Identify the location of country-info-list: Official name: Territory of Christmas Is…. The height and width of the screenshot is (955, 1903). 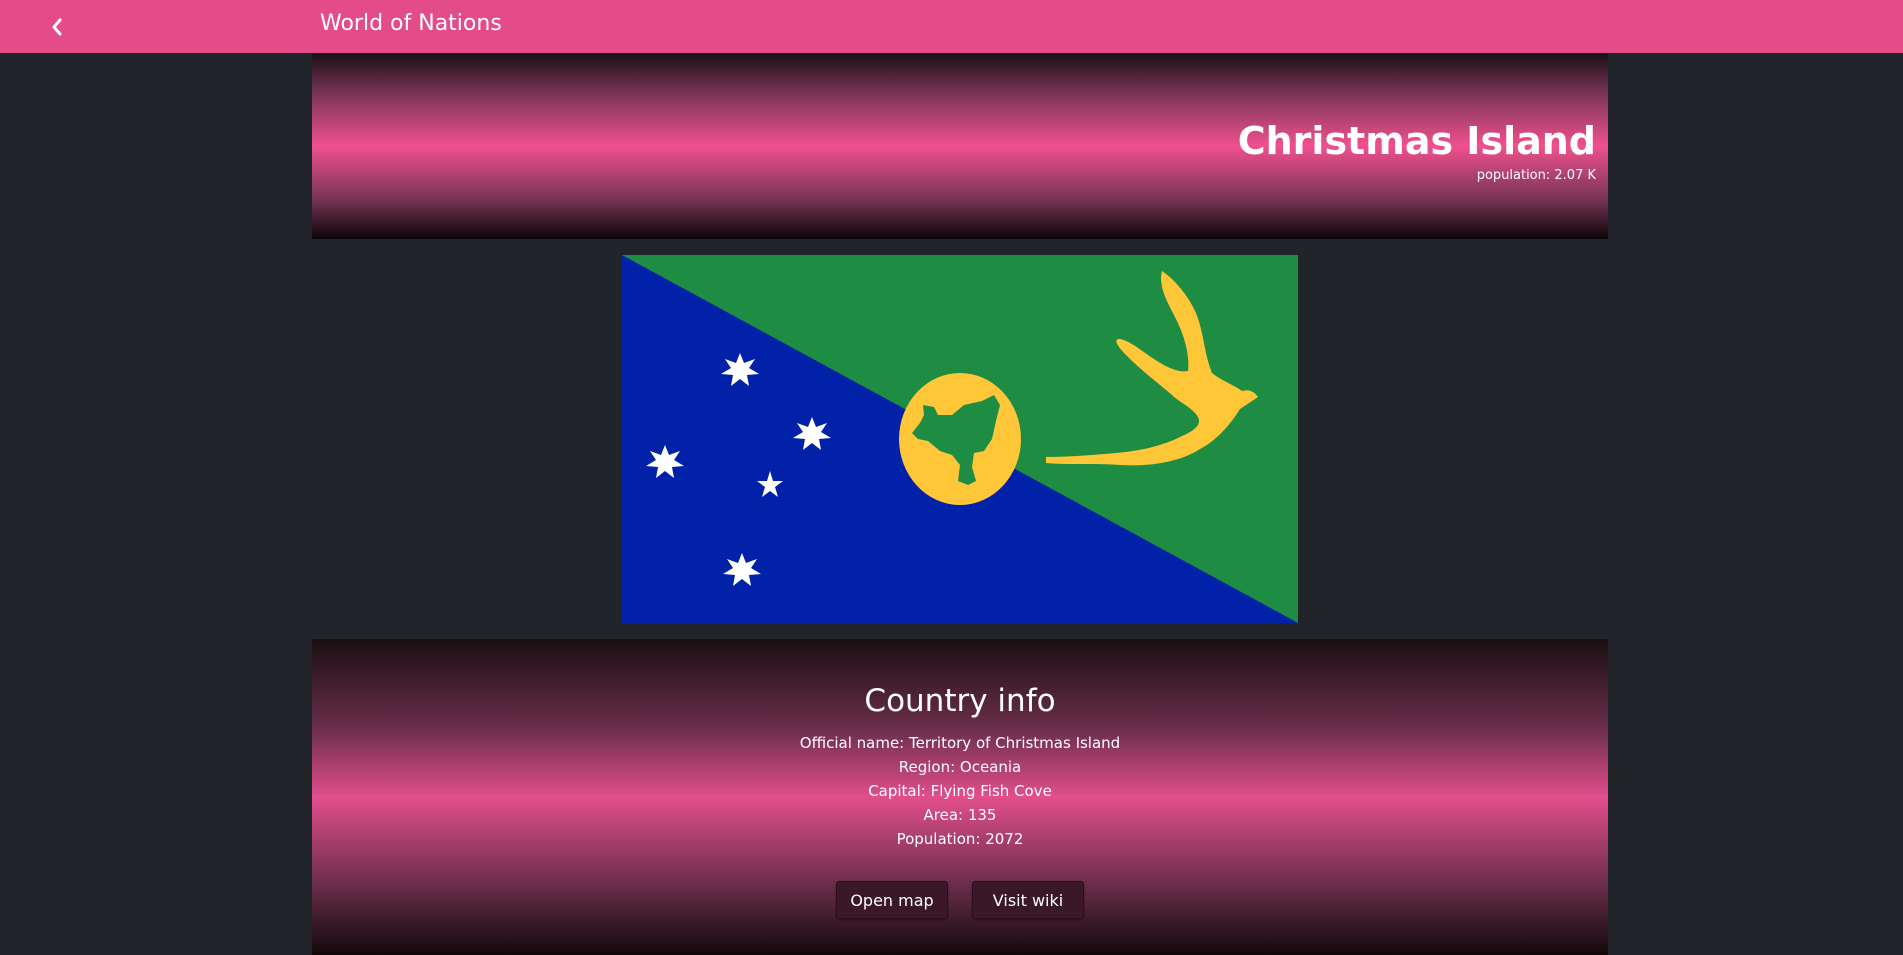
(960, 791).